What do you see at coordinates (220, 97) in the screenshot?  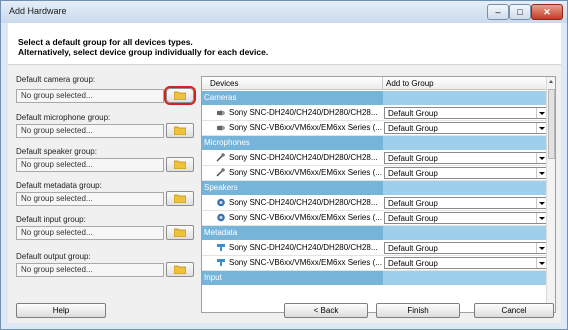 I see `group-name: Cameras` at bounding box center [220, 97].